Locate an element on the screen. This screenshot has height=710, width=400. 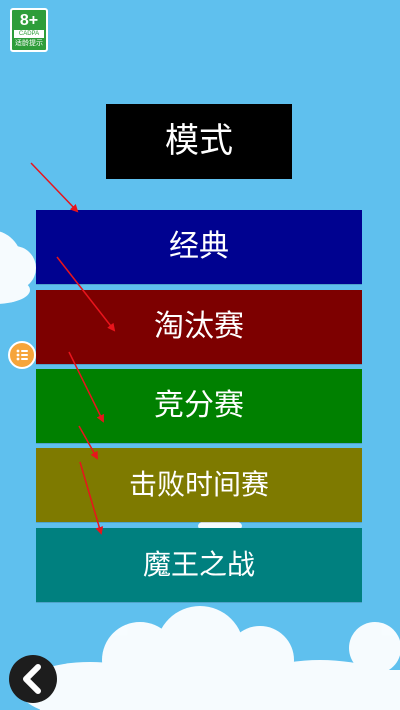
annotation-arrow is located at coordinates (54, 187).